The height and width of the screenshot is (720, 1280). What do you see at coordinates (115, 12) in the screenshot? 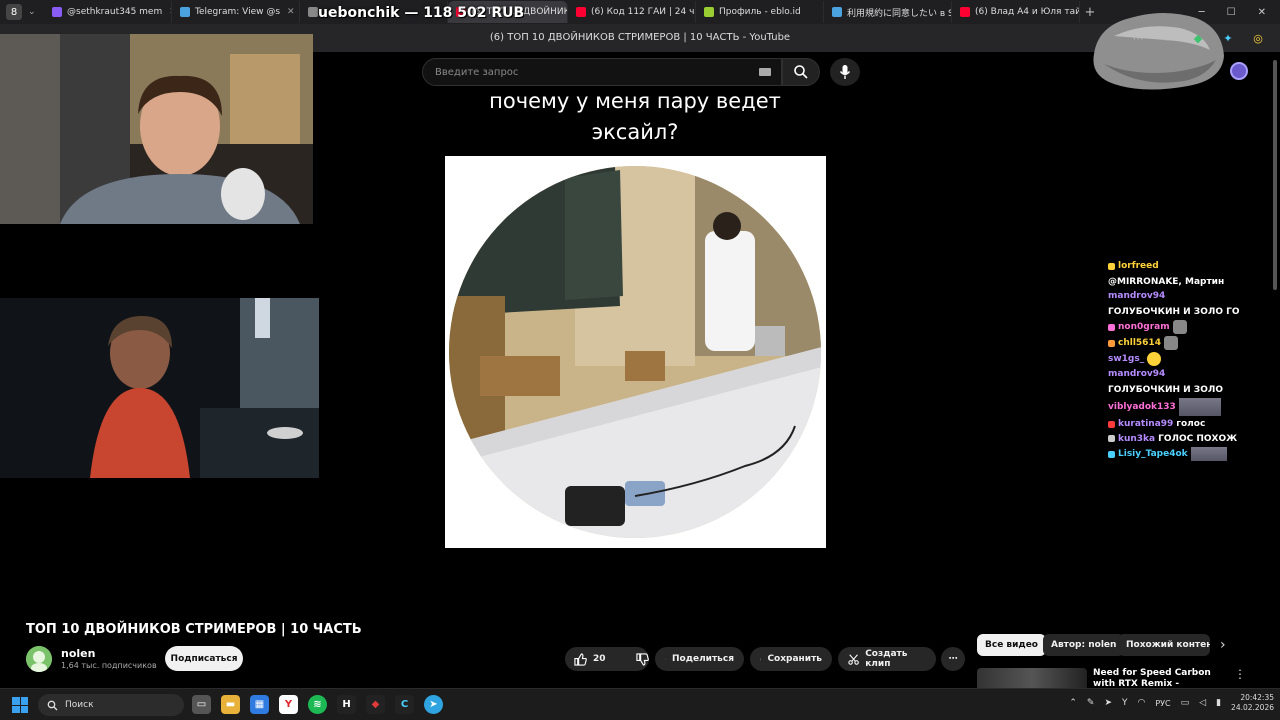
I see `tab-label: @sethkraut345 mem` at bounding box center [115, 12].